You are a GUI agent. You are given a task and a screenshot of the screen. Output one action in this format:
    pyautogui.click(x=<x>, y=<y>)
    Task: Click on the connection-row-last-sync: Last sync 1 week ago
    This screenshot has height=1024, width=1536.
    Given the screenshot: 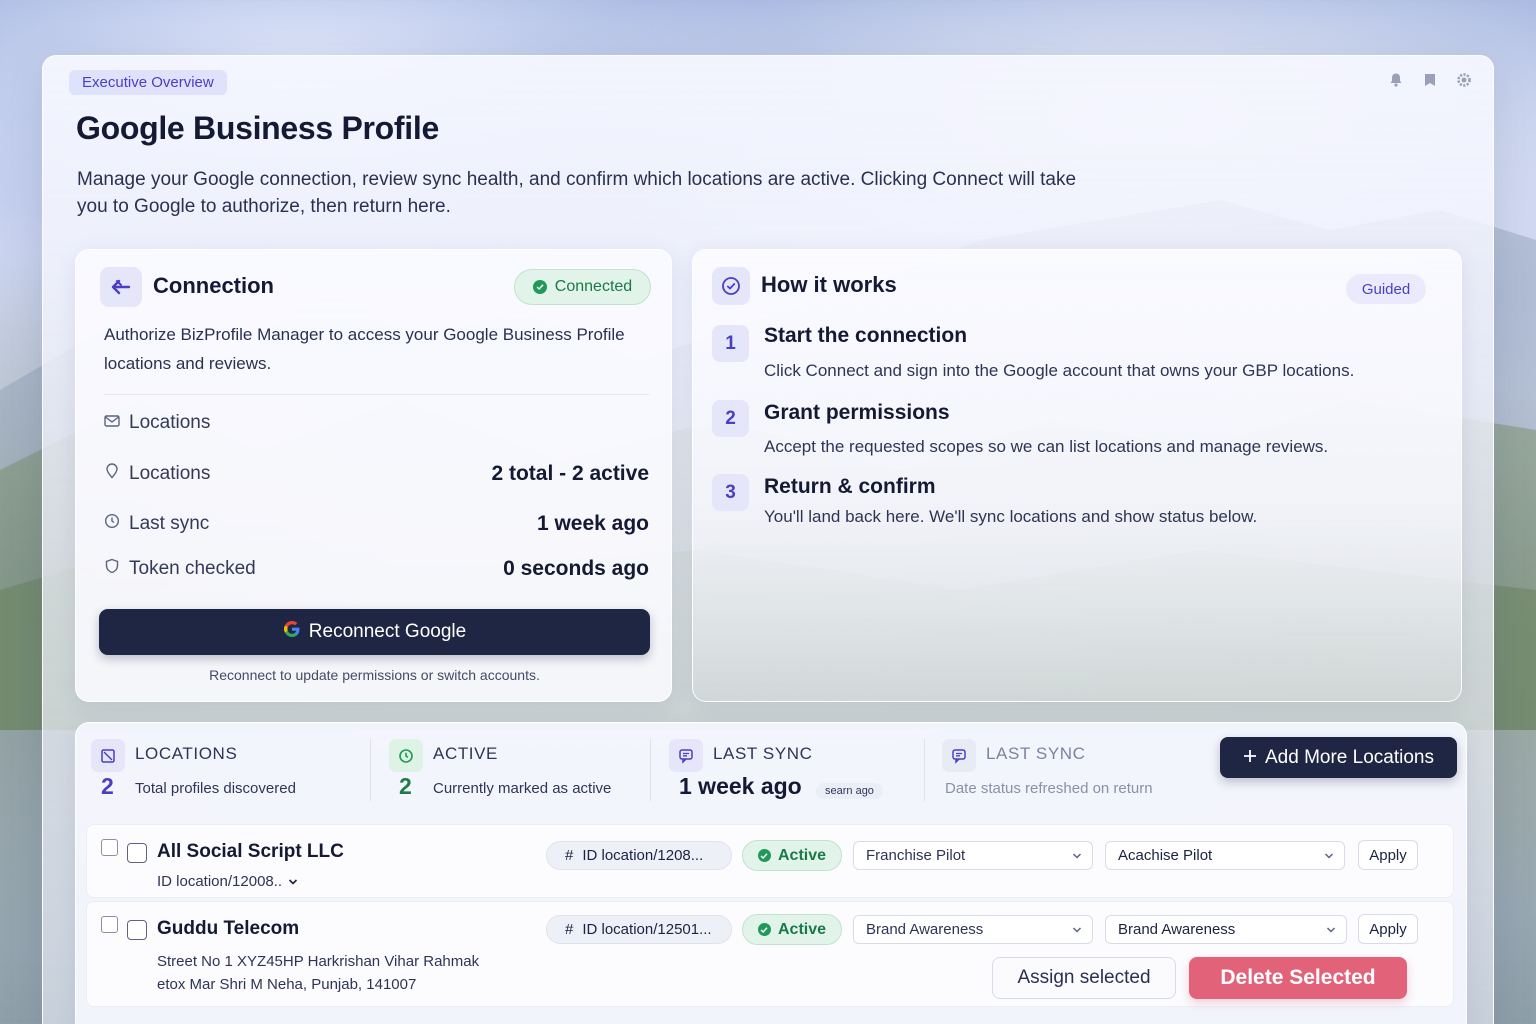 What is the action you would take?
    pyautogui.click(x=376, y=524)
    